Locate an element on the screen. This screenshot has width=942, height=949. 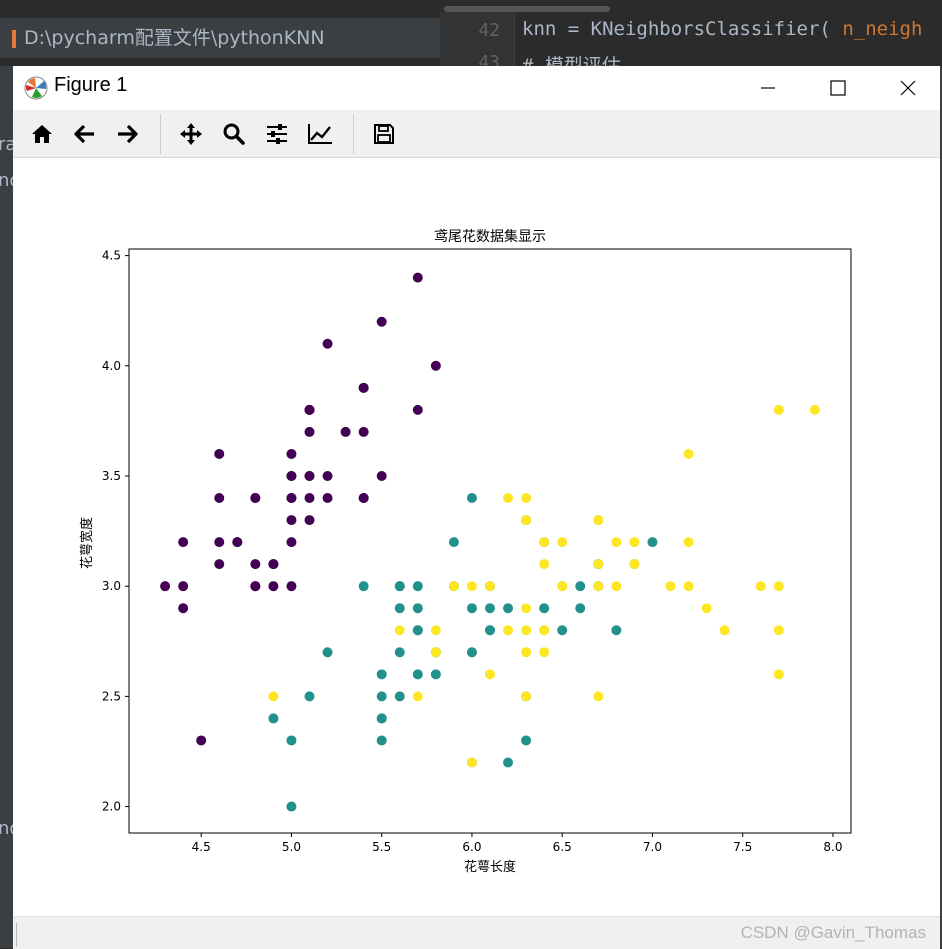
minimize-button is located at coordinates (768, 88).